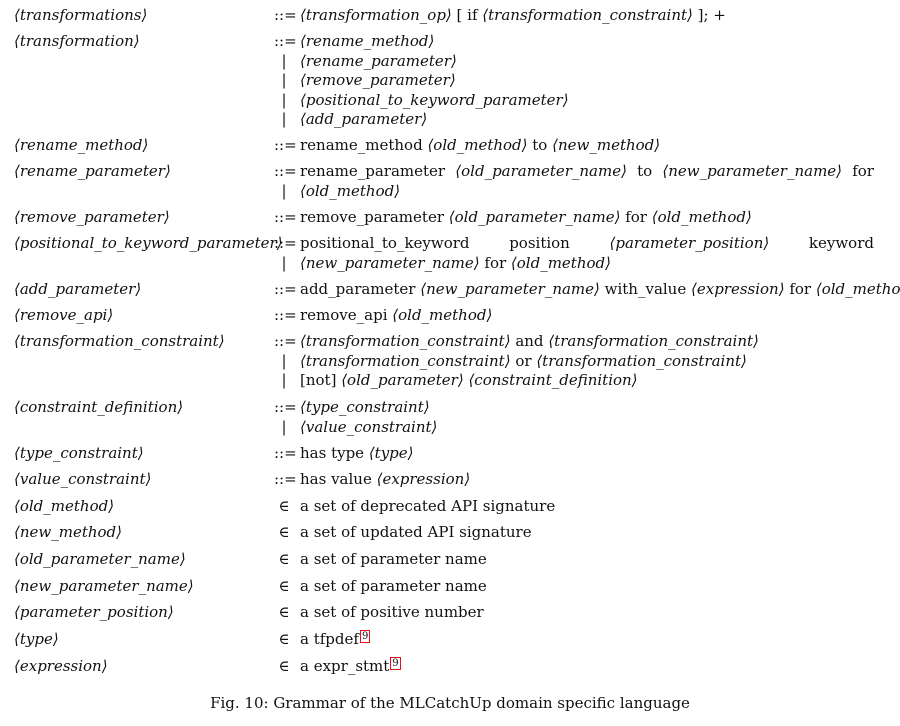  I want to click on terminal-text: positional_to_keyword, so click(385, 243).